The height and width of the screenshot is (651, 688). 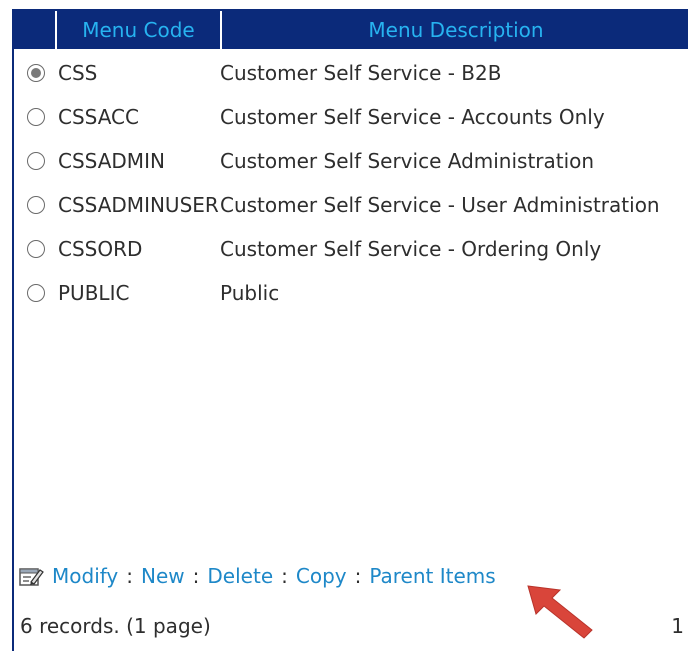 I want to click on page-number: 1, so click(x=677, y=626).